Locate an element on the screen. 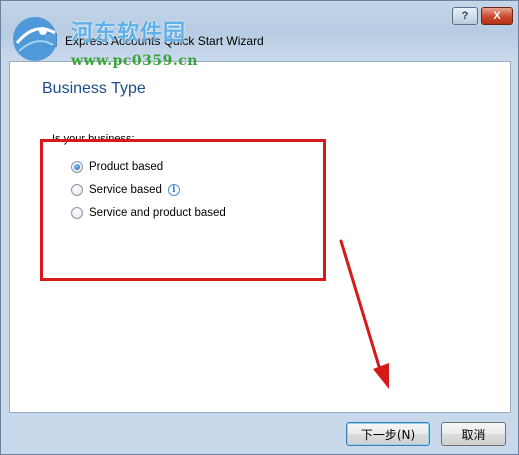 This screenshot has height=455, width=519. cancel-button: 取消 is located at coordinates (473, 434).